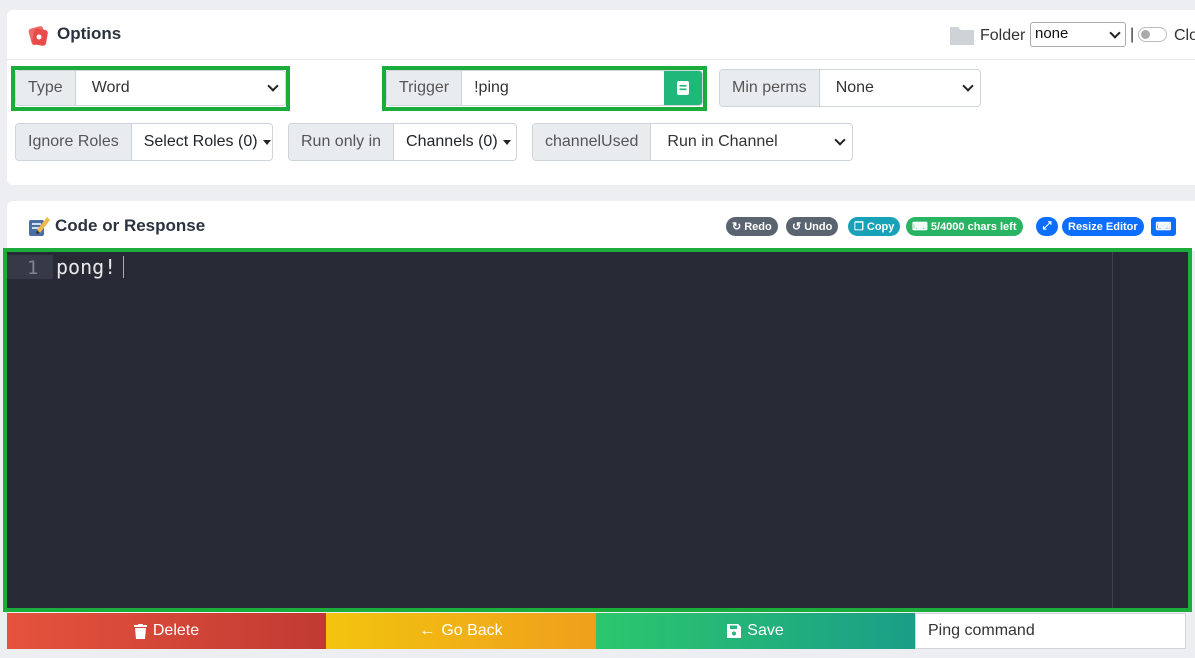 The image size is (1195, 658). What do you see at coordinates (1050, 631) in the screenshot?
I see `description-input: Ping command` at bounding box center [1050, 631].